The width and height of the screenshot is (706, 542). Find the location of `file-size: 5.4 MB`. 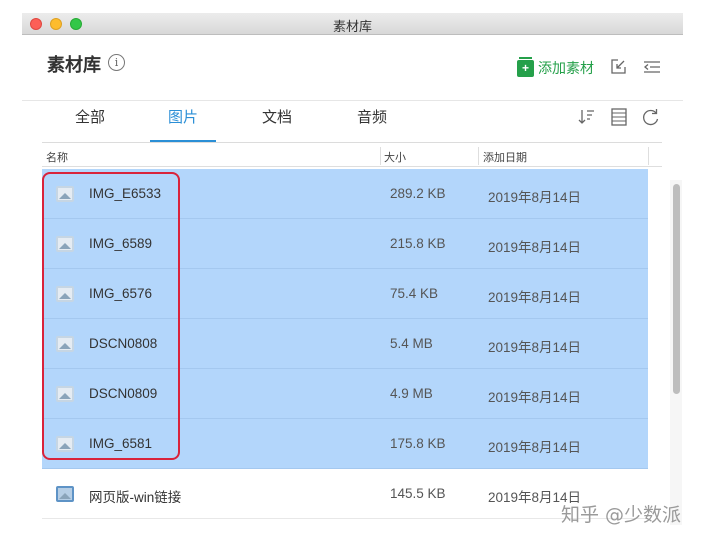

file-size: 5.4 MB is located at coordinates (411, 343).